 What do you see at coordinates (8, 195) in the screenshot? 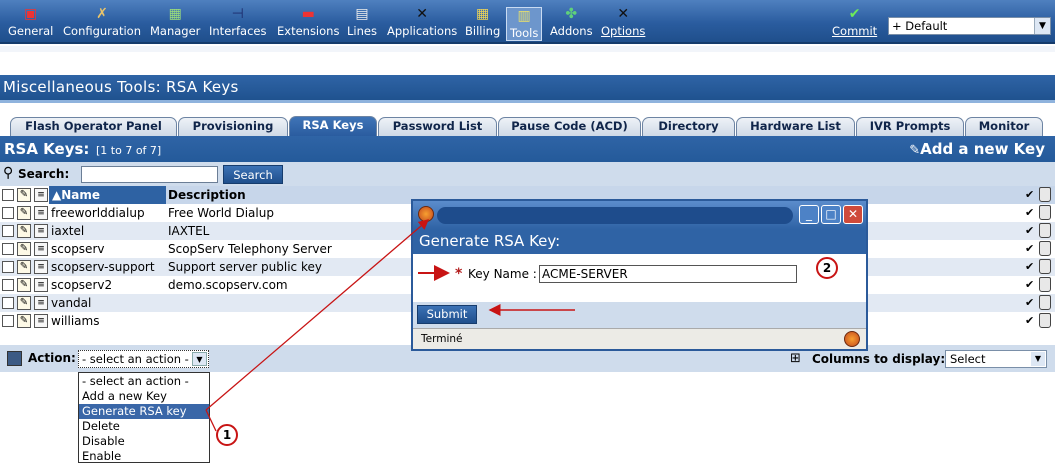
I see `select-all-checkbox` at bounding box center [8, 195].